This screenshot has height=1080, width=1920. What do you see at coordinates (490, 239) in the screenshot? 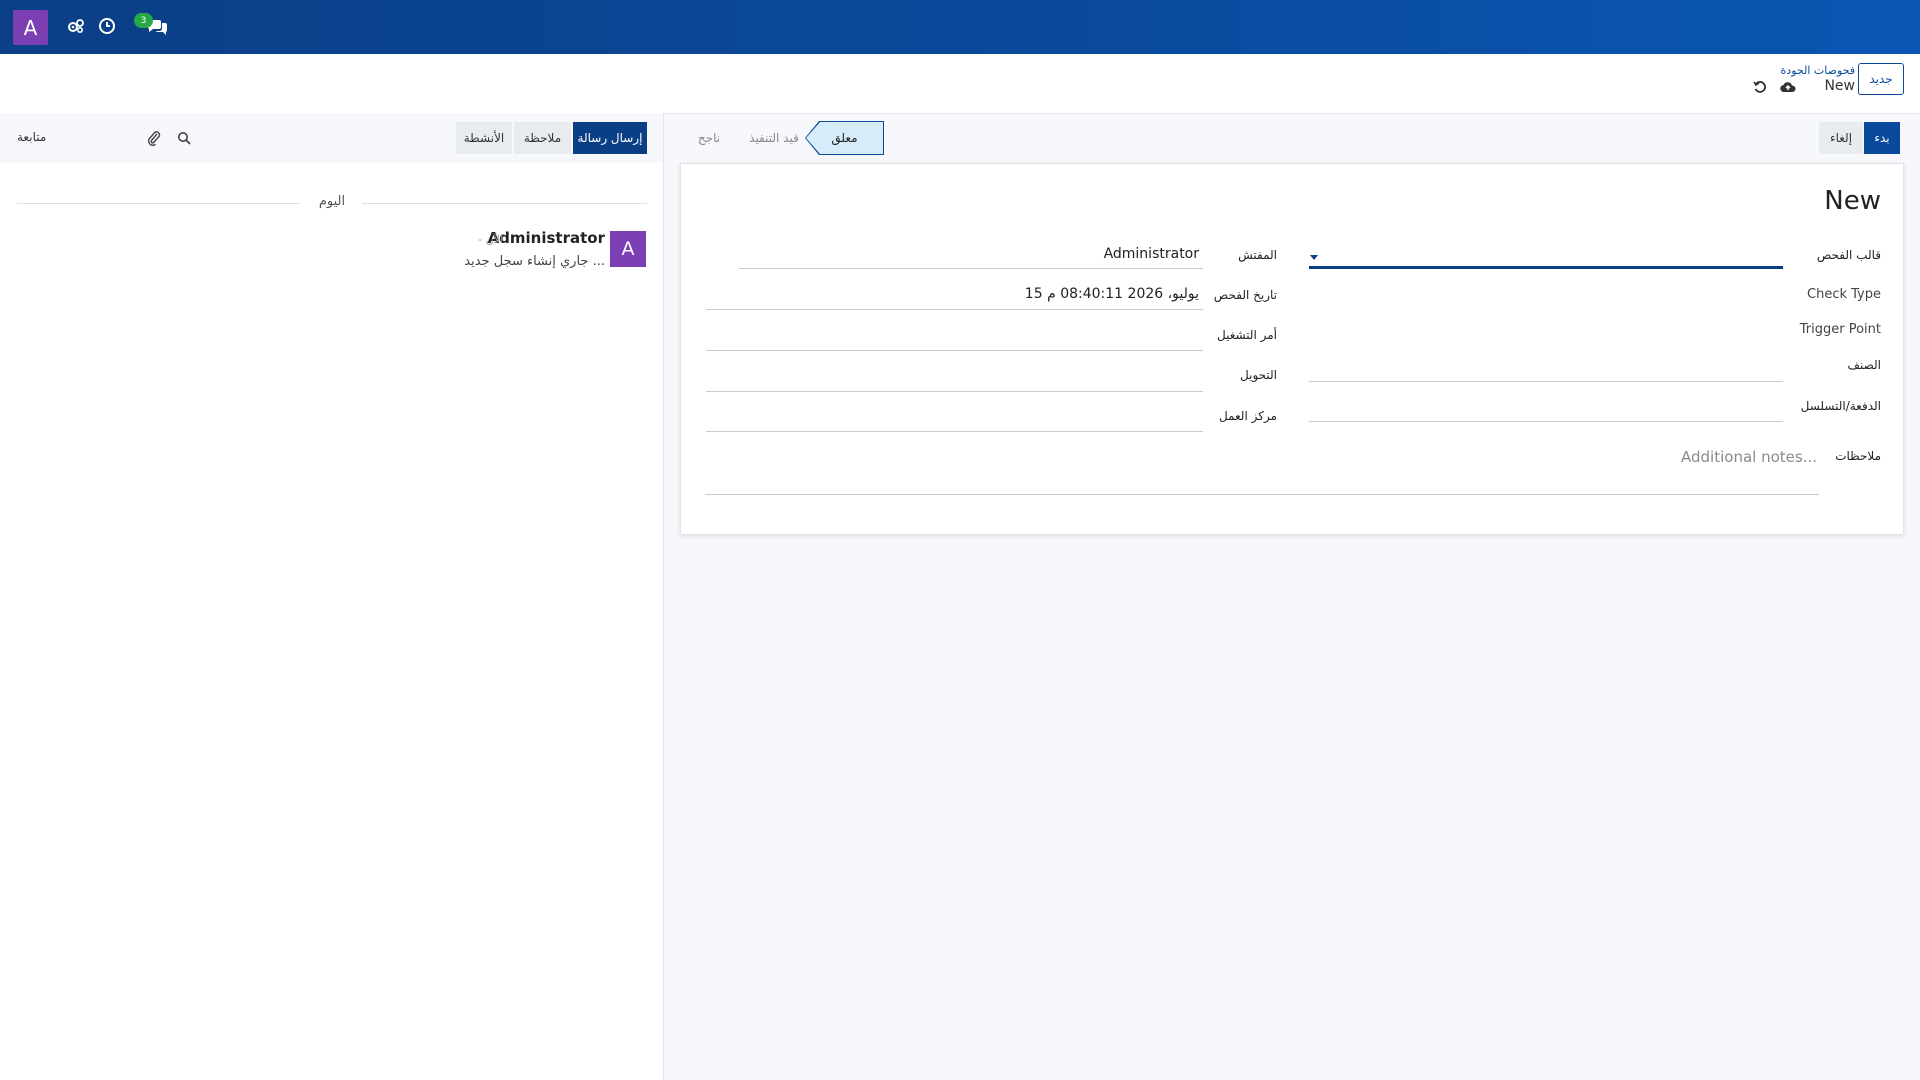
I see `message-time: - الآن` at bounding box center [490, 239].